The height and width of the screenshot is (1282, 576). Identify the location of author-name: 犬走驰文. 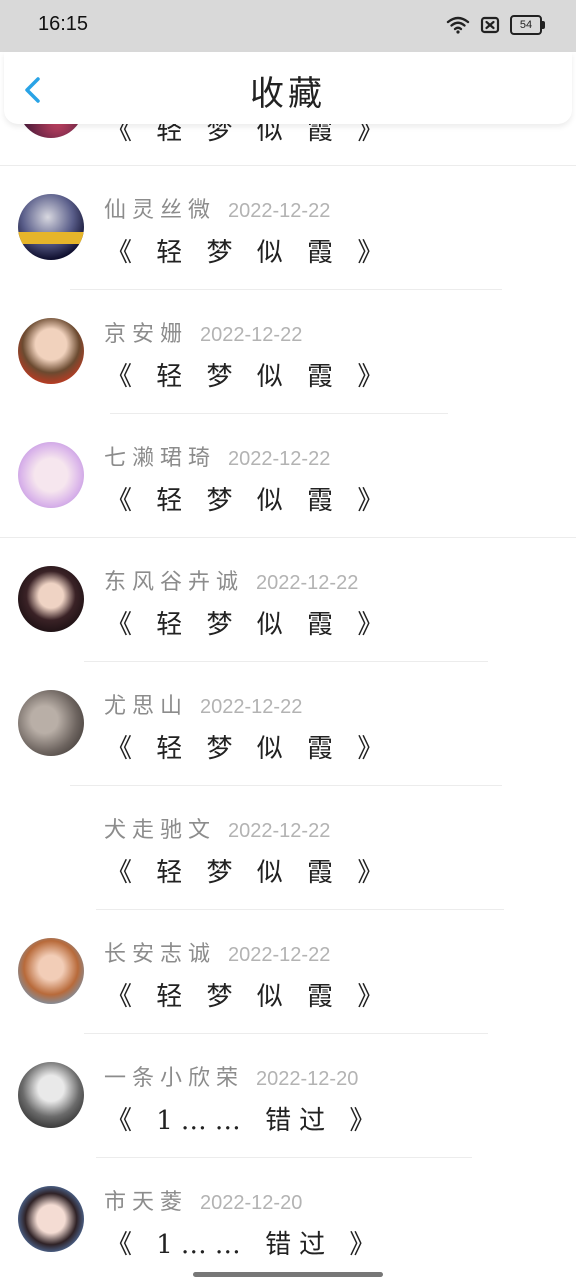
(160, 830).